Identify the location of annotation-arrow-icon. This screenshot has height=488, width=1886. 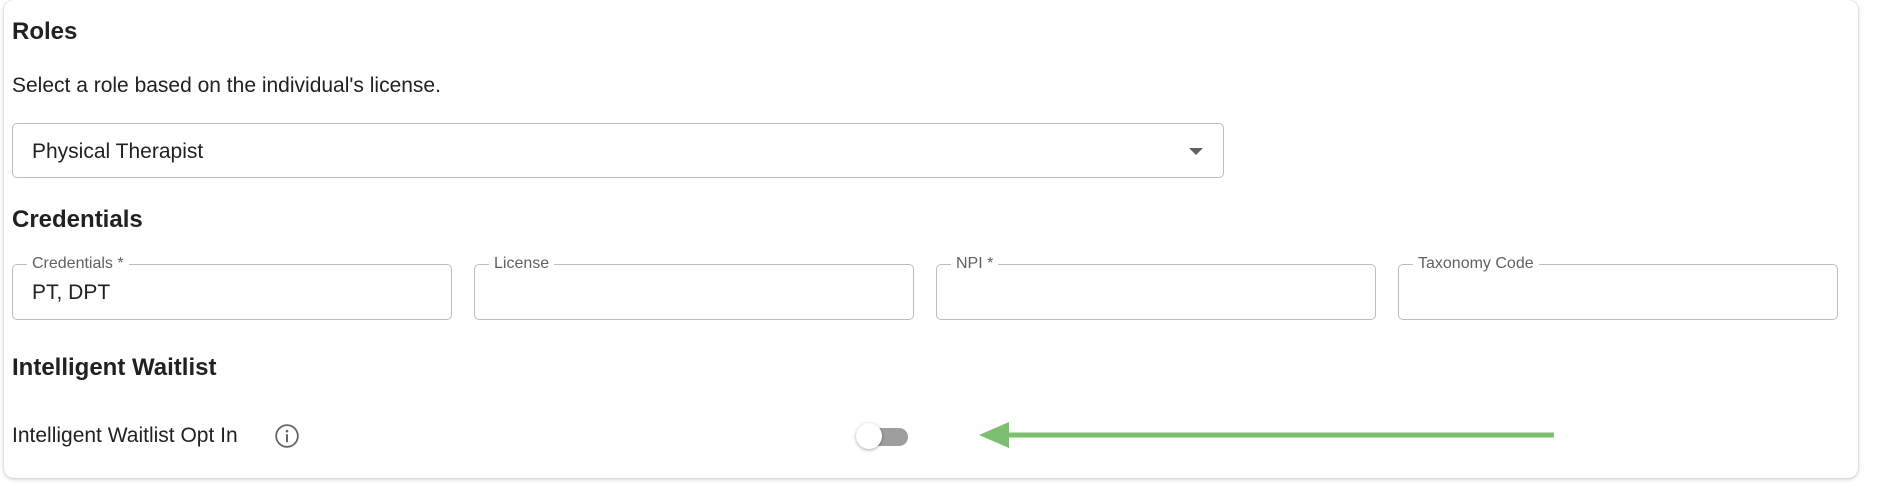
(1266, 435).